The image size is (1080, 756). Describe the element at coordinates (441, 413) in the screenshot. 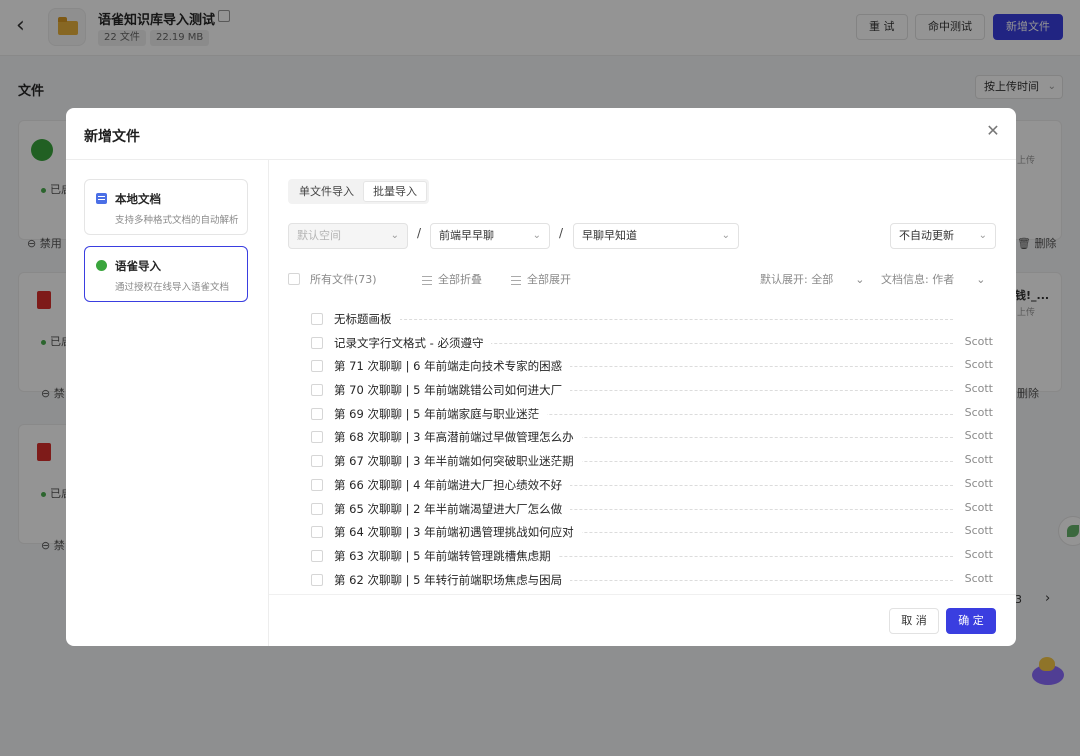

I see `file-name: 第 69 次聊聊 | 5 年前端家庭与职业迷茫` at that location.